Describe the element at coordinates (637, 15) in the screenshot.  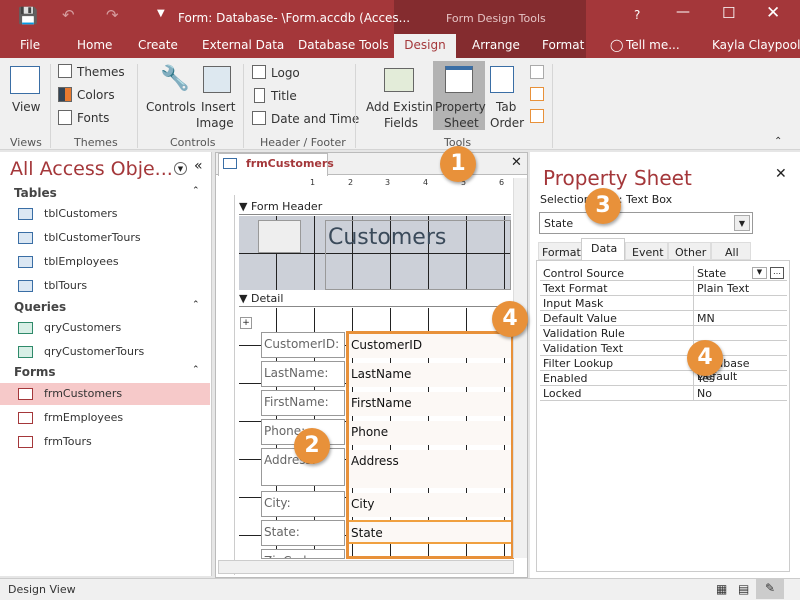
I see `help-button: ?` at that location.